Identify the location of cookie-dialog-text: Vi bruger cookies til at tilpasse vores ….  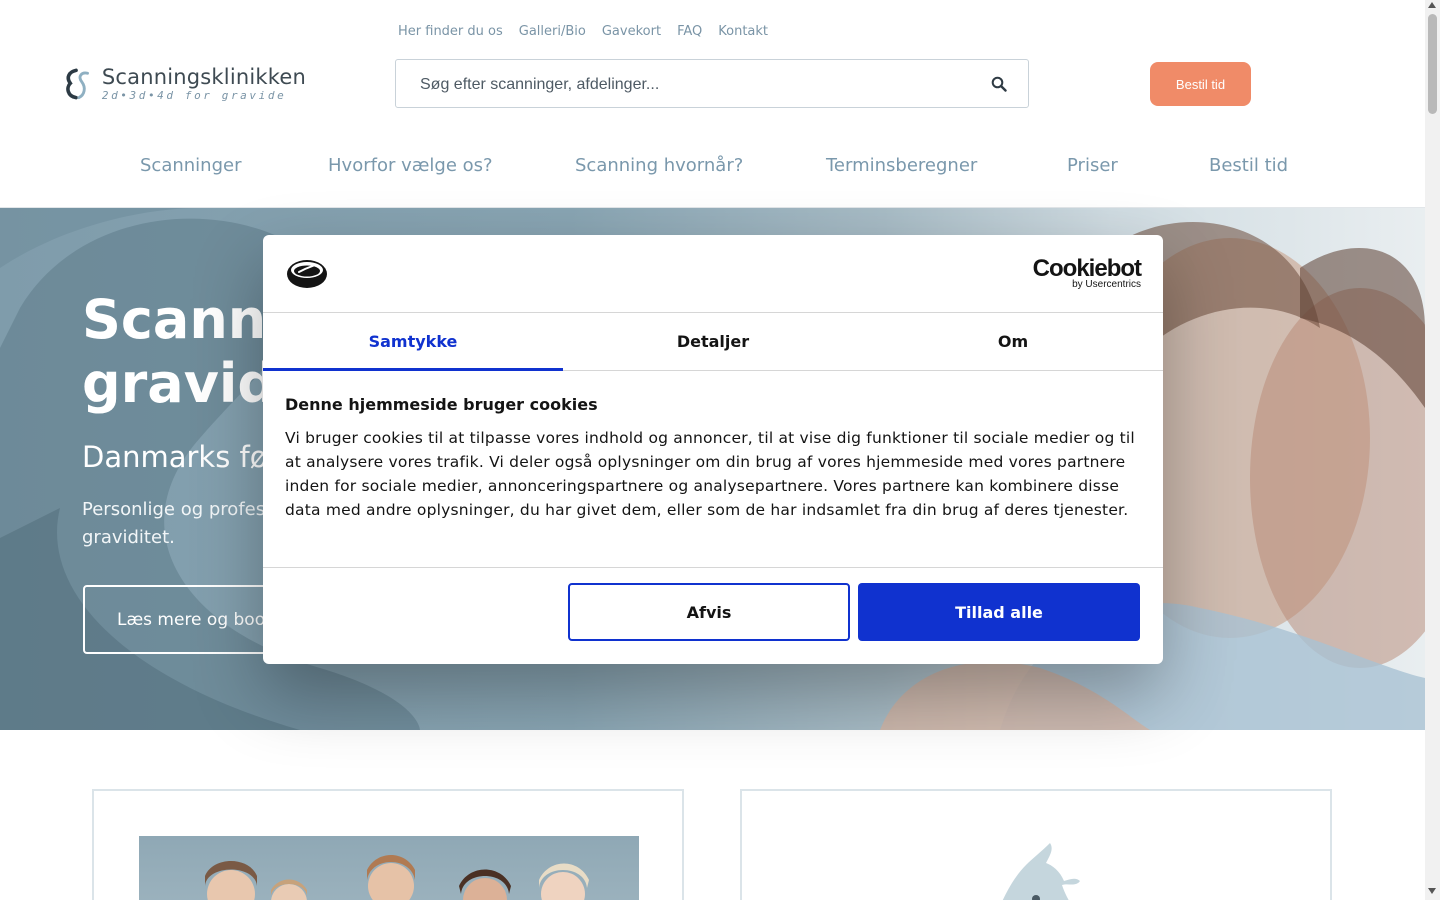
(710, 474).